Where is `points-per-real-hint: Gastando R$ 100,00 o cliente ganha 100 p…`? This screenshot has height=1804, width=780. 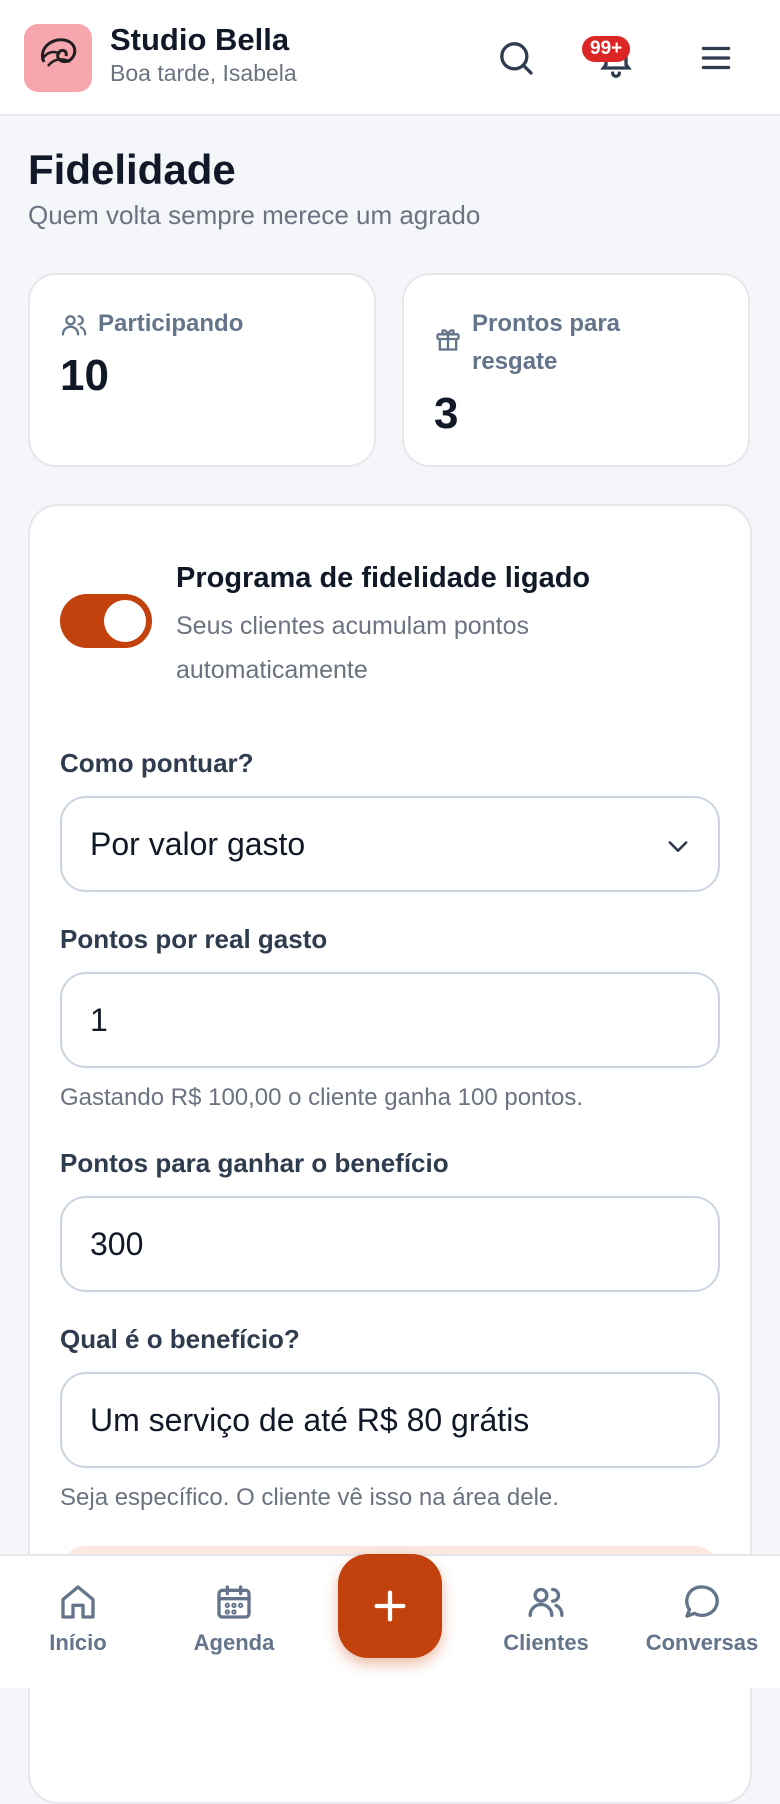
points-per-real-hint: Gastando R$ 100,00 o cliente ganha 100 p… is located at coordinates (322, 1097).